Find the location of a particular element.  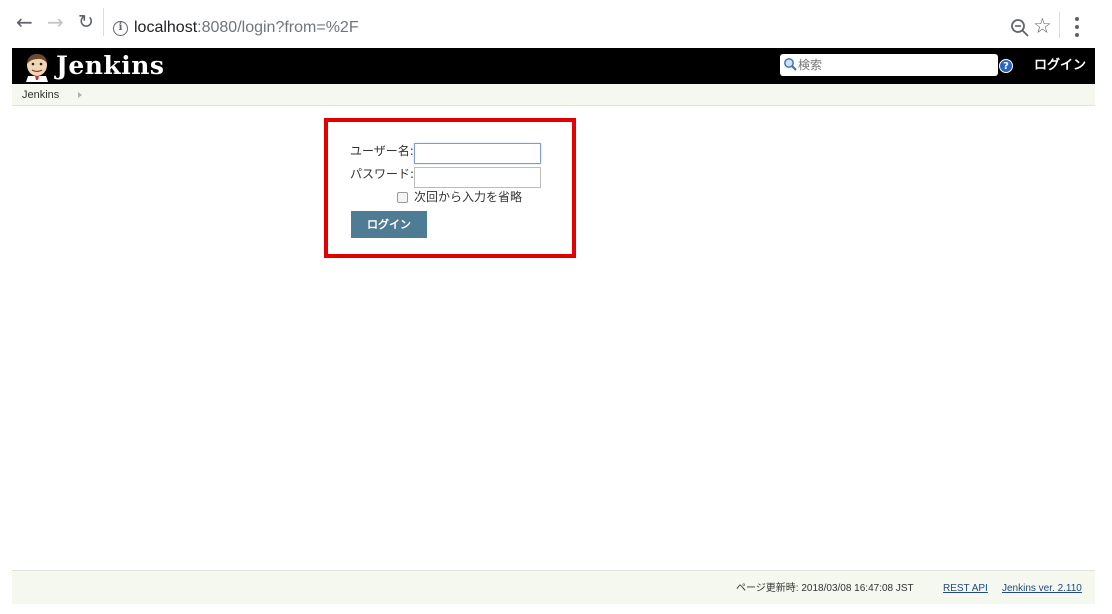

jenkins-header: Jenkins ? ログイン is located at coordinates (553, 66).